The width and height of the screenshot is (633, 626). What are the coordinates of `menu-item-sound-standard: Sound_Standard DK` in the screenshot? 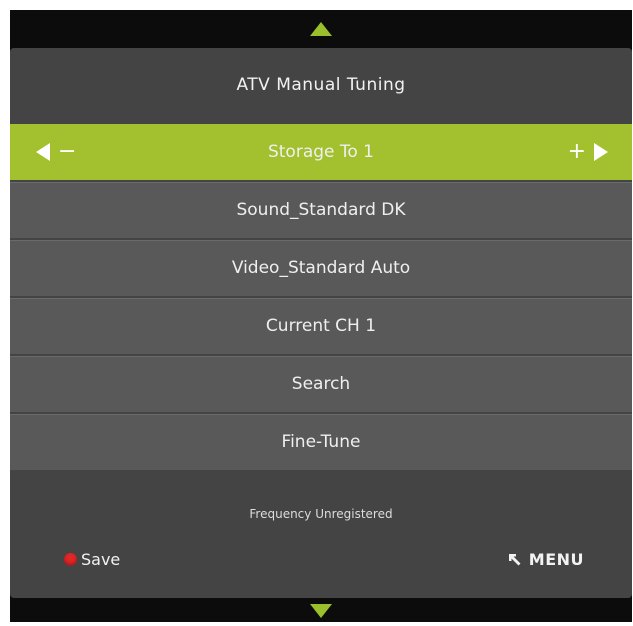 It's located at (321, 210).